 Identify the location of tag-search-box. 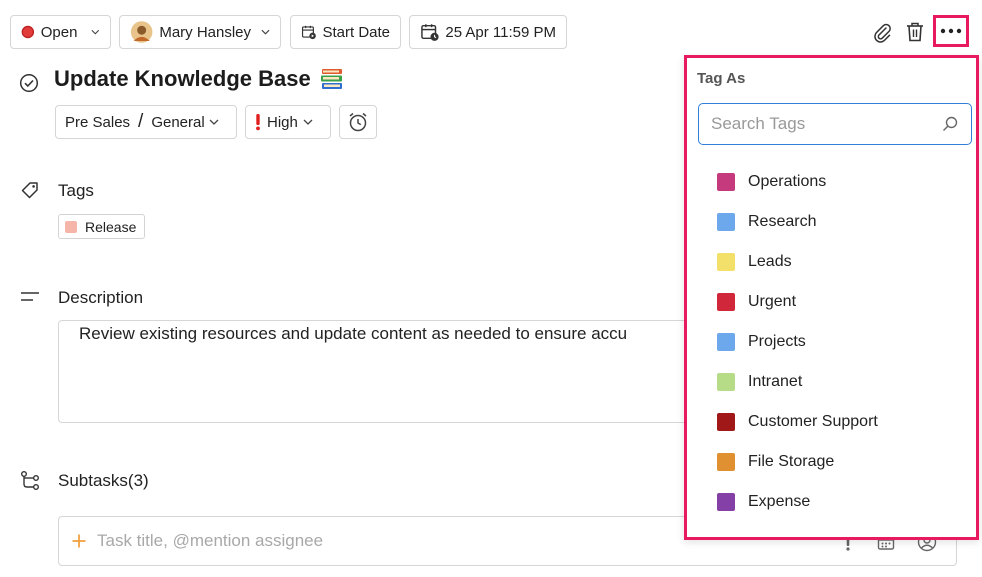
(835, 124).